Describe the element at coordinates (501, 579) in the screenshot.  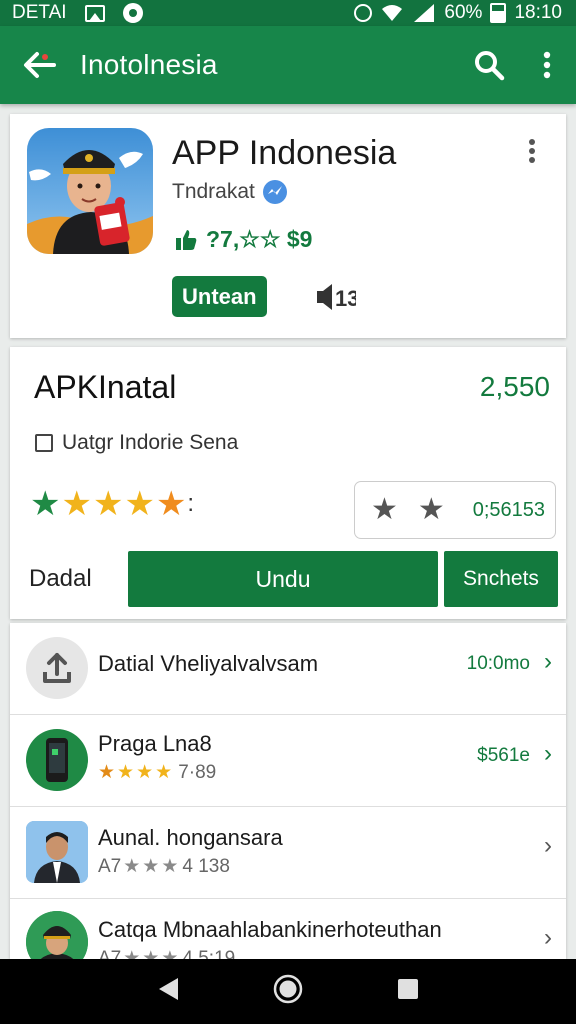
I see `secondary-action-button: Snchets` at that location.